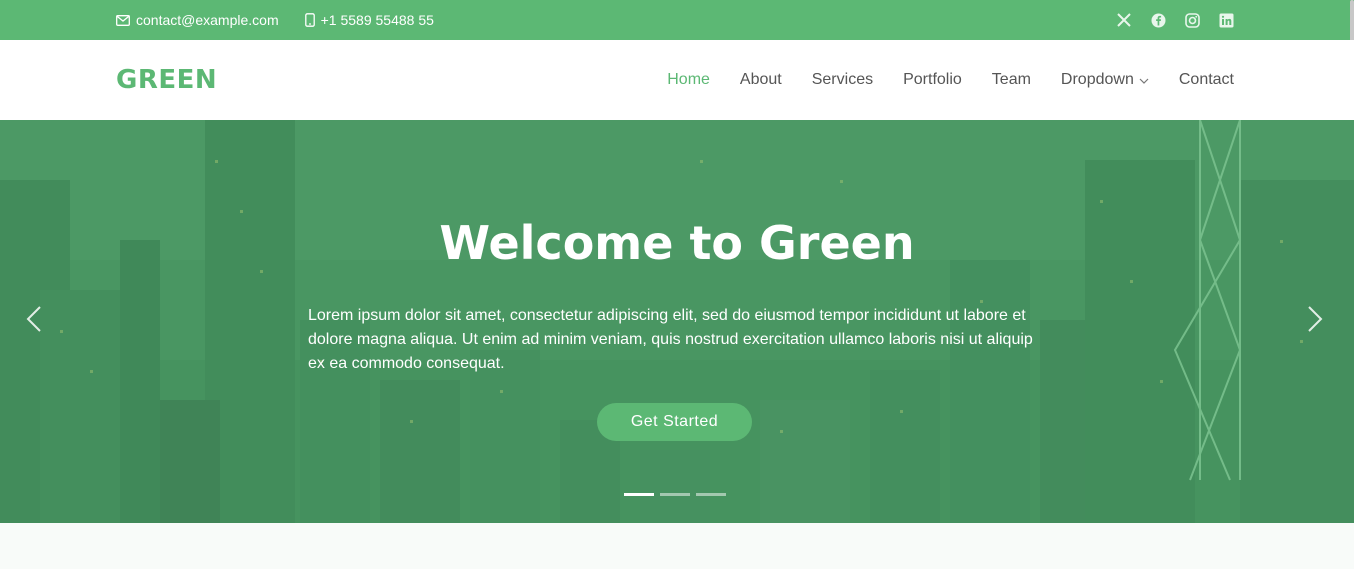 Image resolution: width=1354 pixels, height=569 pixels. What do you see at coordinates (309, 20) in the screenshot?
I see `phone-icon` at bounding box center [309, 20].